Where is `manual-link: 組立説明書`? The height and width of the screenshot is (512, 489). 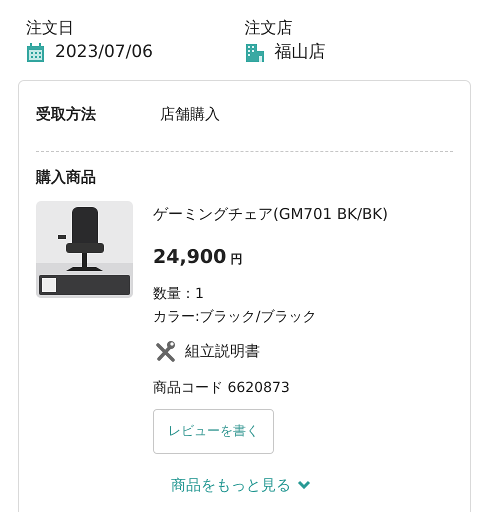 manual-link: 組立説明書 is located at coordinates (222, 351).